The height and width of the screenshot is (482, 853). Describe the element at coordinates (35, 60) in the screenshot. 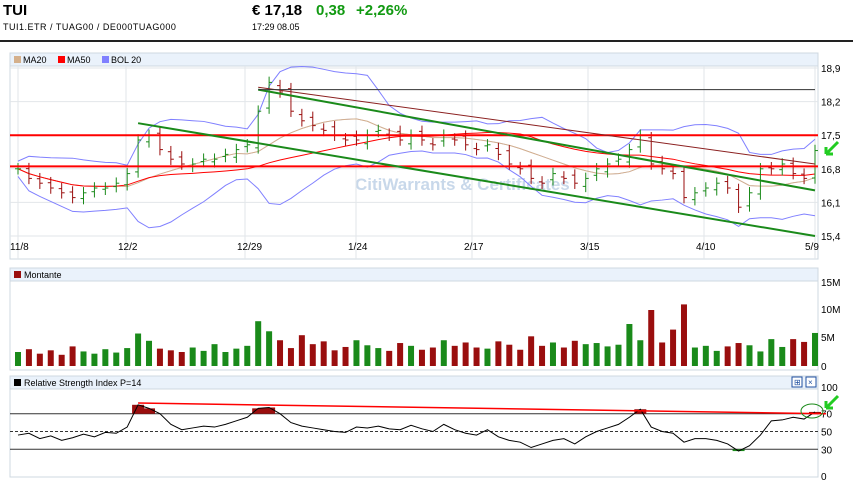

I see `legend-ma20: MA20` at that location.